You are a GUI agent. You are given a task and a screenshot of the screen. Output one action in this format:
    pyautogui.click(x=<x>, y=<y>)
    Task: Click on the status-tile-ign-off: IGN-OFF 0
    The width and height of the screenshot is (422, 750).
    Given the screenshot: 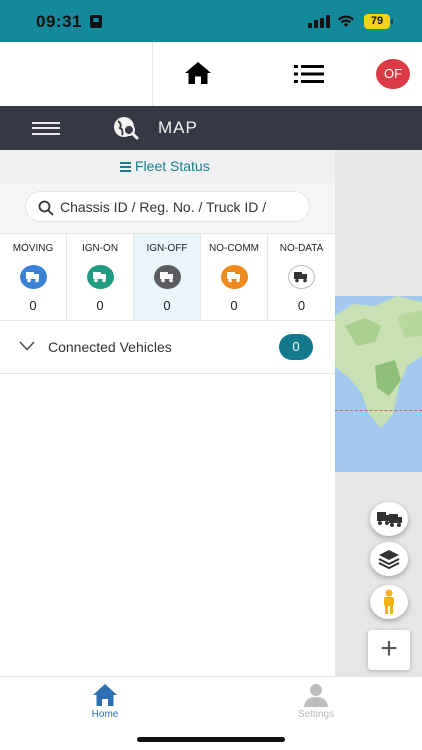 What is the action you would take?
    pyautogui.click(x=167, y=277)
    